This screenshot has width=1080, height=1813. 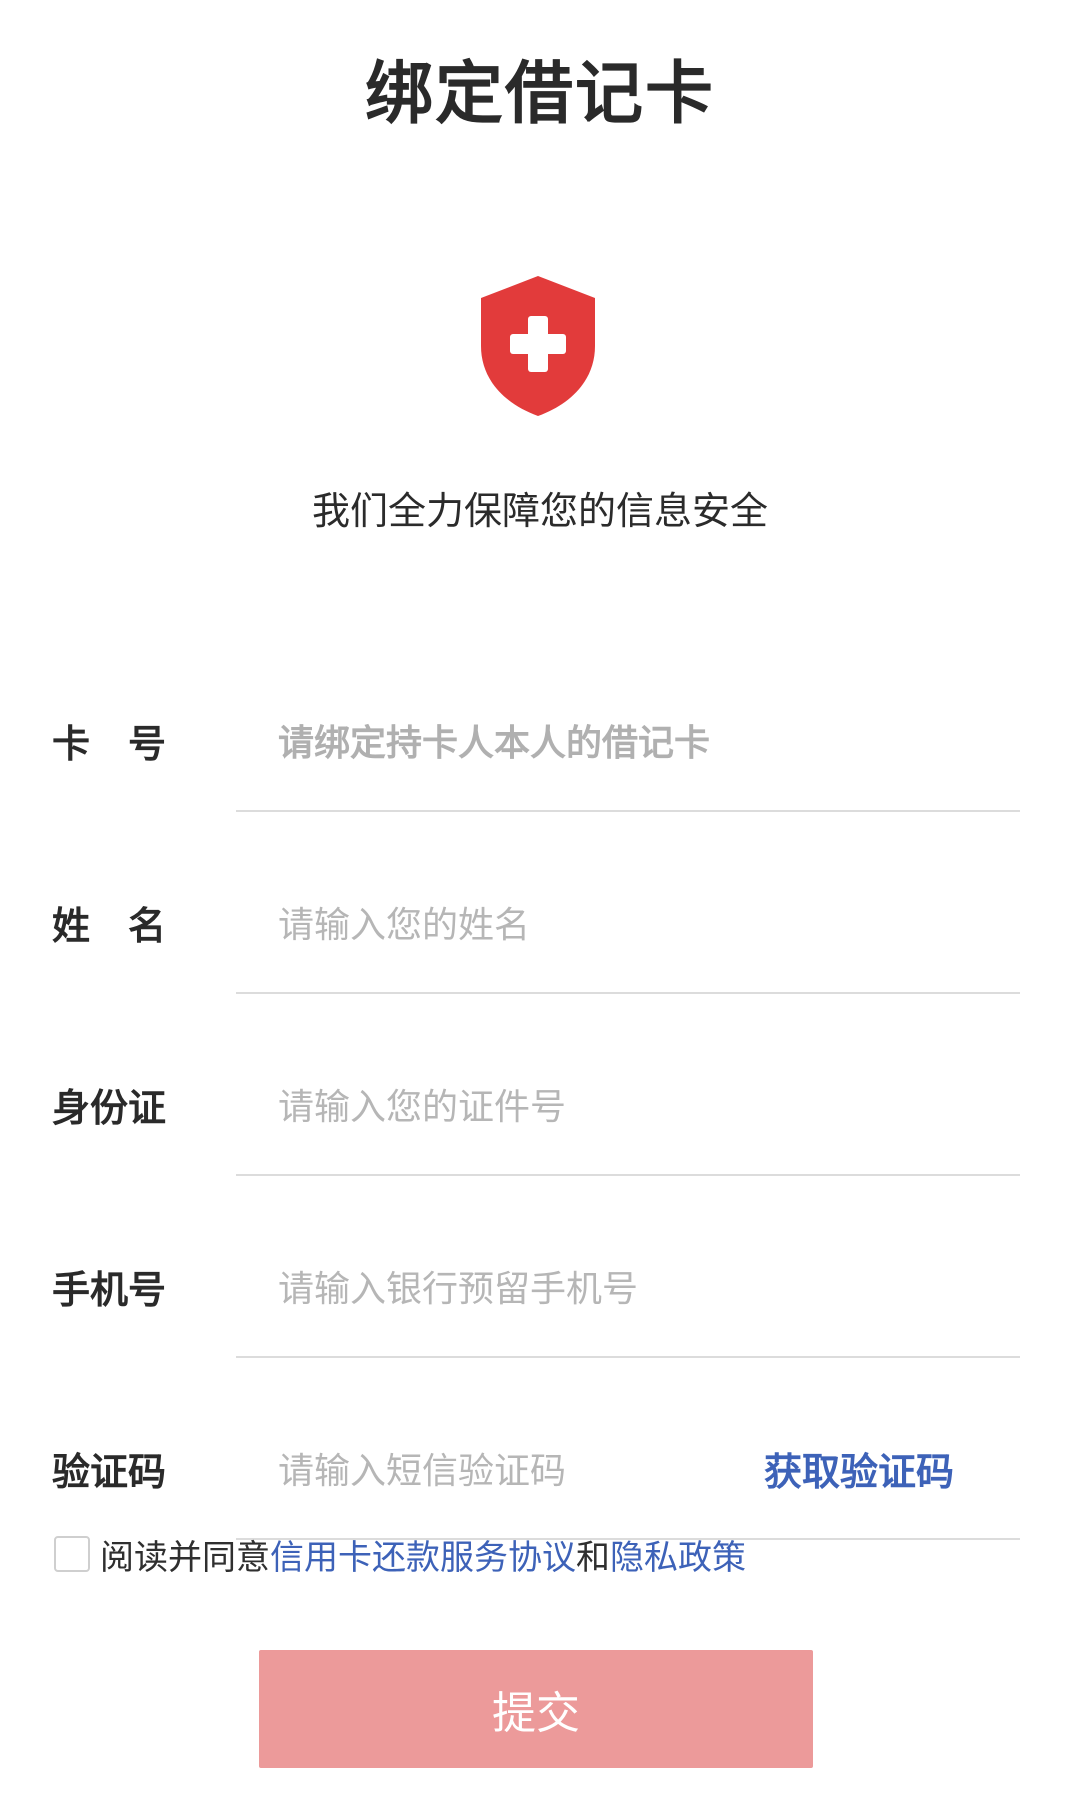 I want to click on card-number-input, so click(x=628, y=744).